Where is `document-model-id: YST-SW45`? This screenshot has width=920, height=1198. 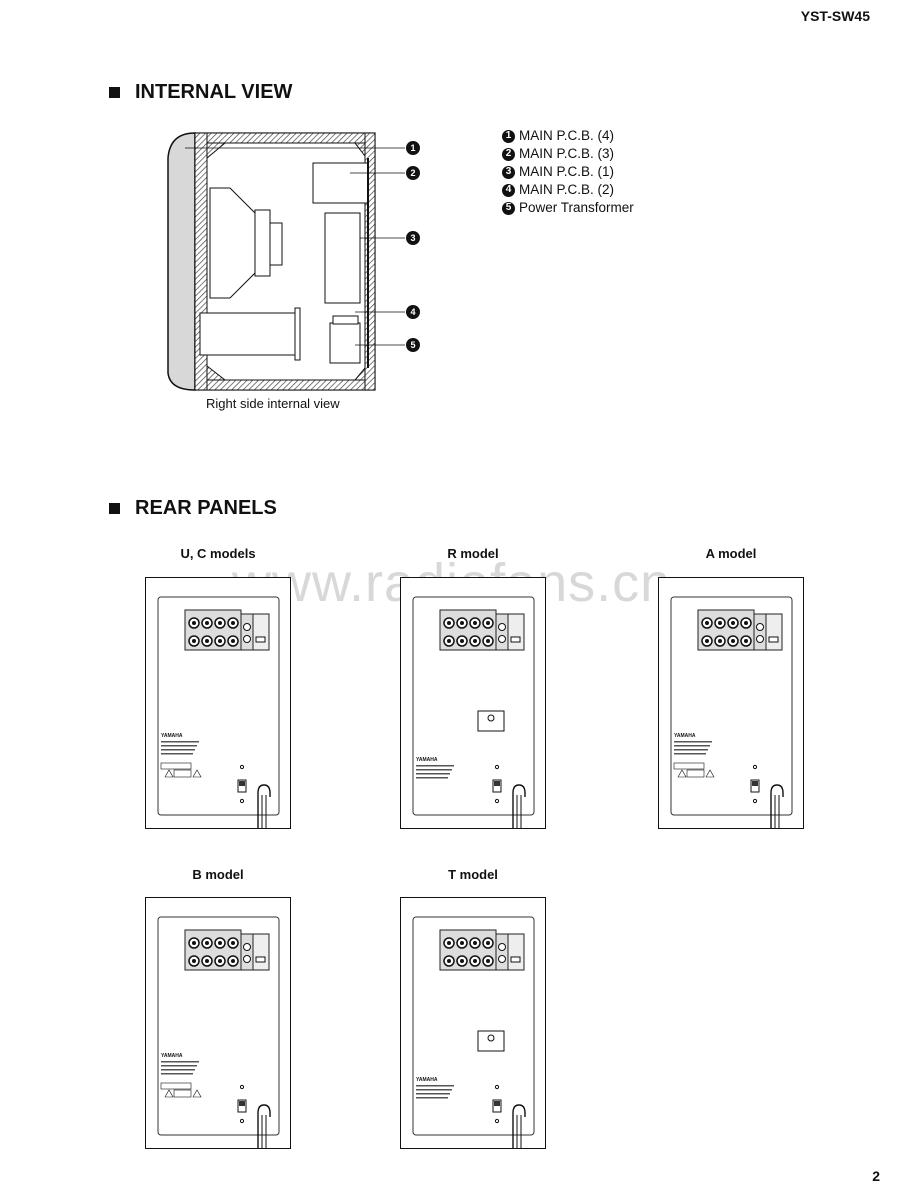
document-model-id: YST-SW45 is located at coordinates (835, 16).